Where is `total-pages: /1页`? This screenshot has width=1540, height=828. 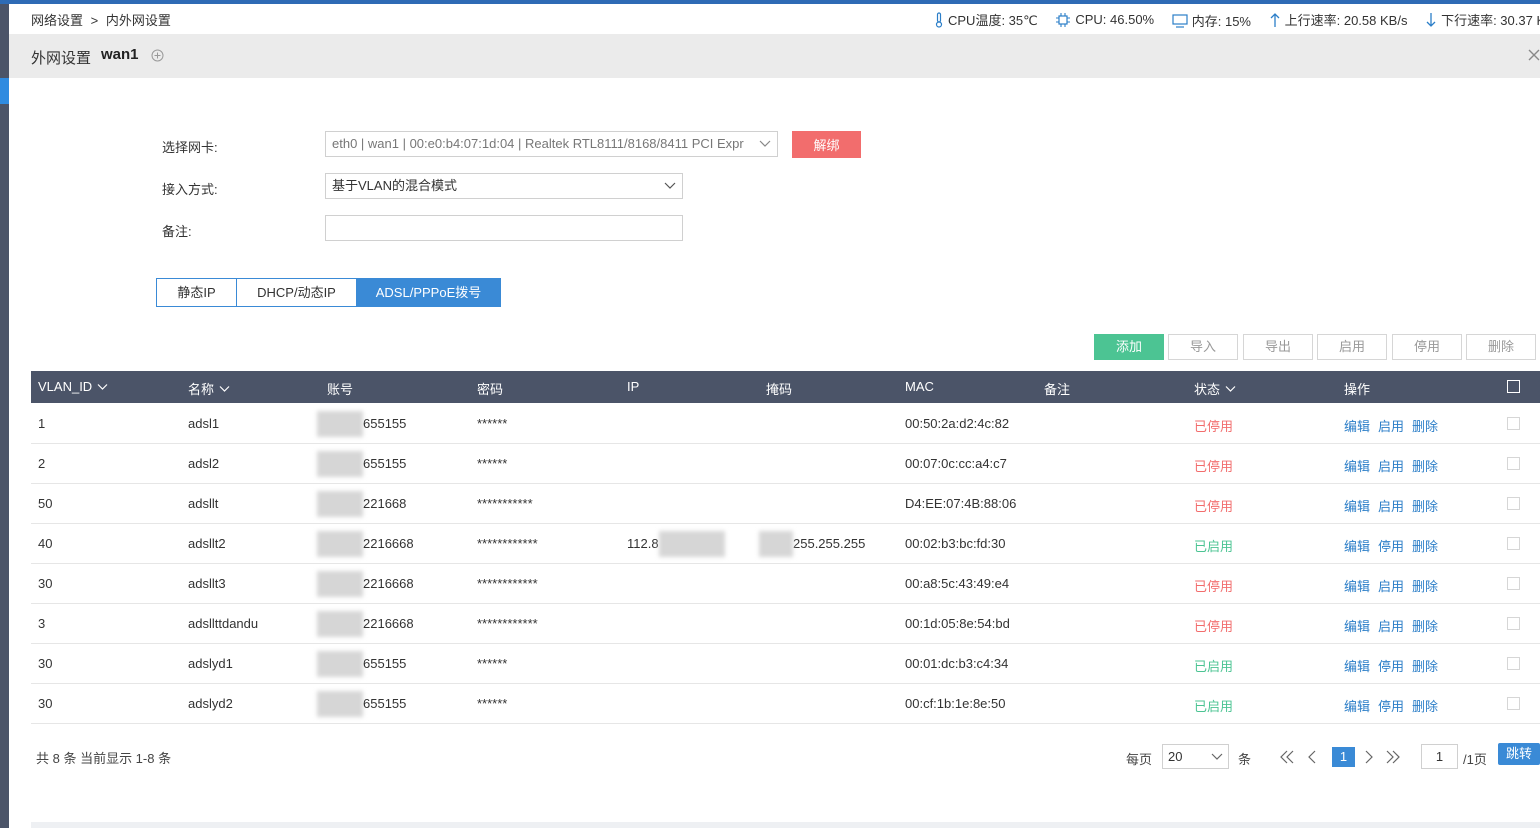
total-pages: /1页 is located at coordinates (1475, 759).